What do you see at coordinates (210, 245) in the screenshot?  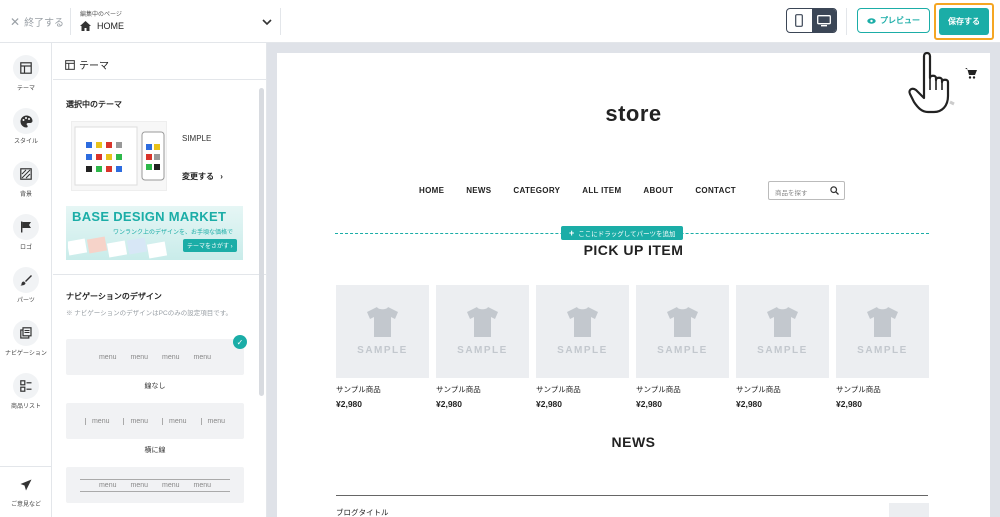 I see `find-theme-button: テーマをさがす ›` at bounding box center [210, 245].